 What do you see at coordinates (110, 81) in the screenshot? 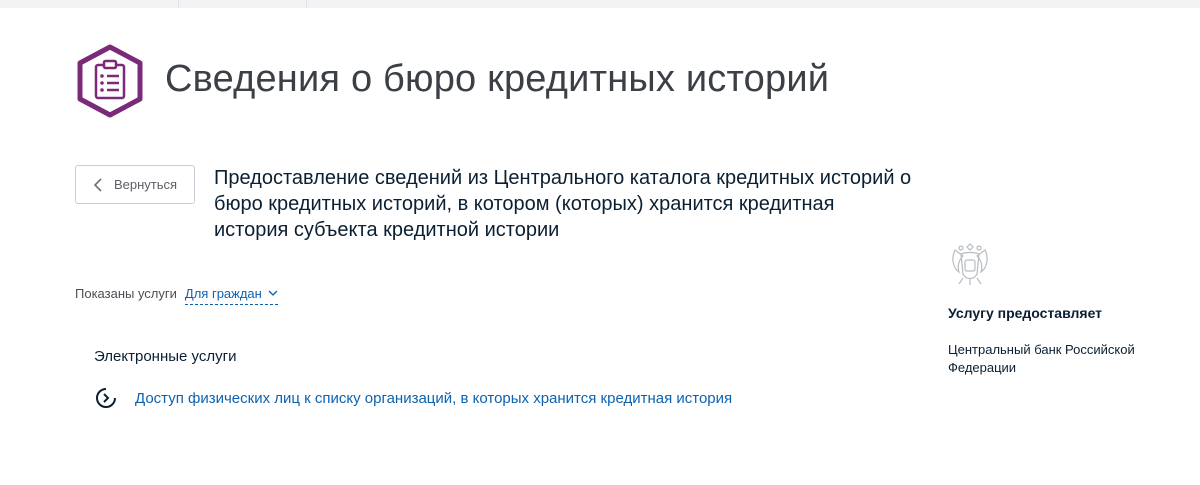
I see `clipboard-list-icon` at bounding box center [110, 81].